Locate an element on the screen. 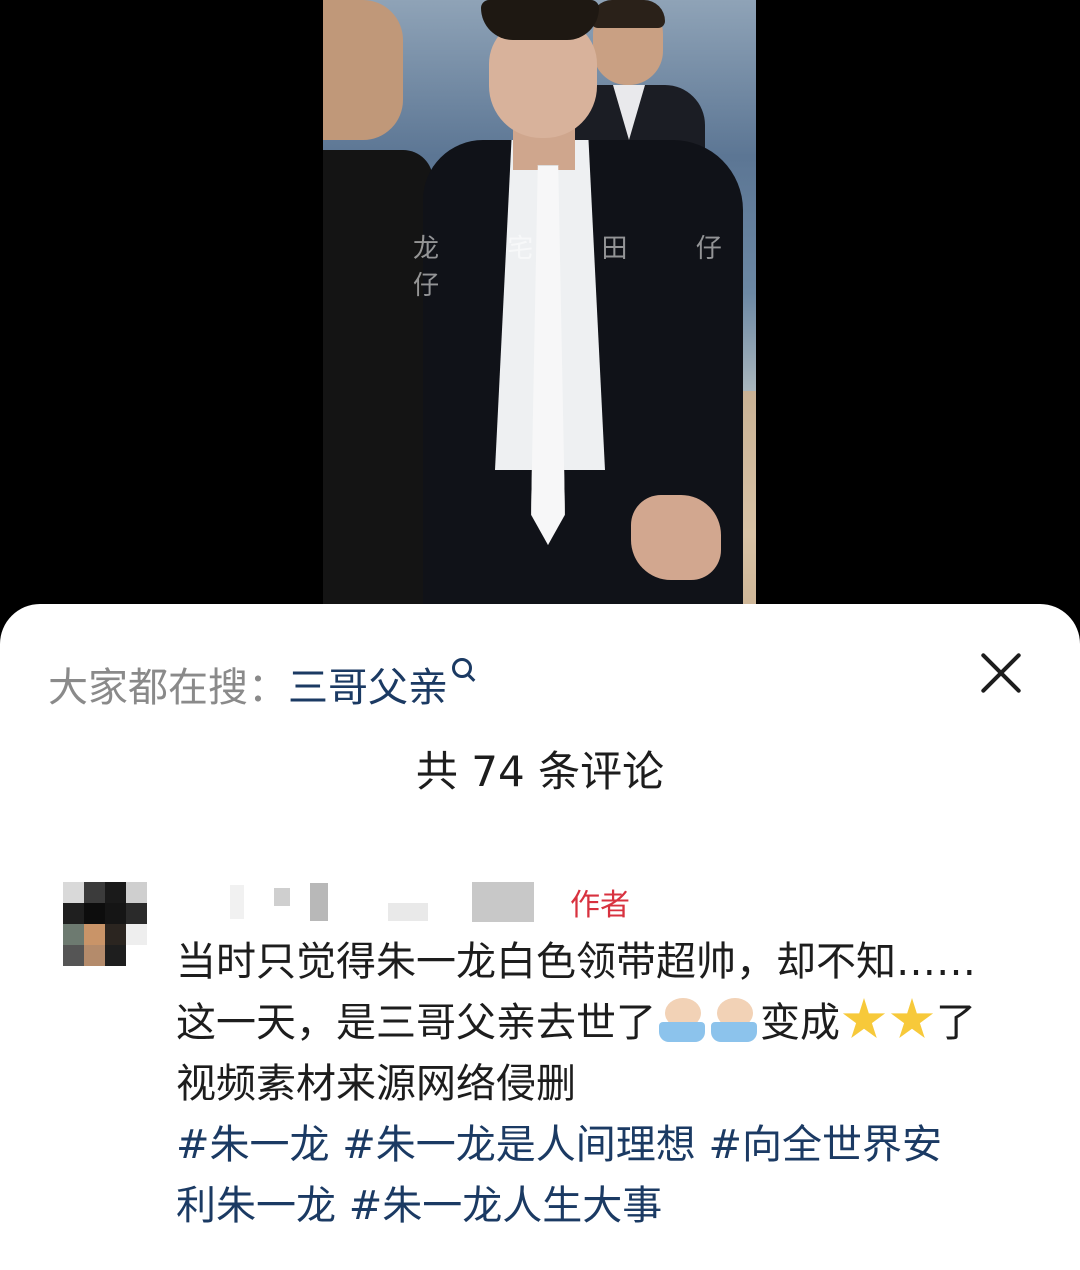  comment-line-2-text: 这一天，是三哥父亲去世了 is located at coordinates (416, 1023).